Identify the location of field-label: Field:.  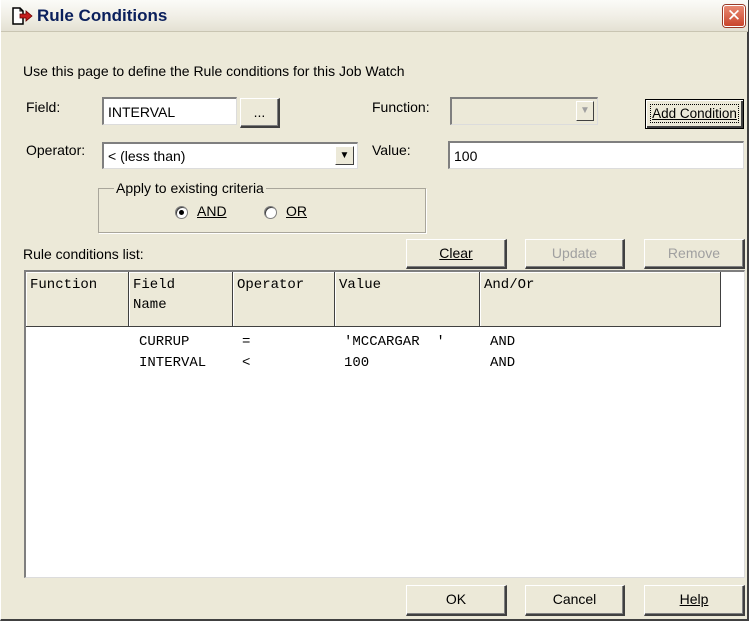
(43, 107).